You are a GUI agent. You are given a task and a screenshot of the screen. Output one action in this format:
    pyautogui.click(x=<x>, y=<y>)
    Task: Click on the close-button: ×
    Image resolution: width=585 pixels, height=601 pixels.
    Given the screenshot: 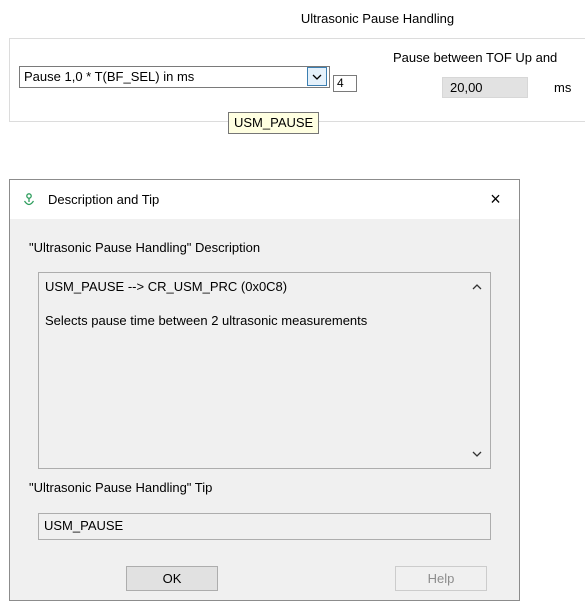 What is the action you would take?
    pyautogui.click(x=495, y=199)
    